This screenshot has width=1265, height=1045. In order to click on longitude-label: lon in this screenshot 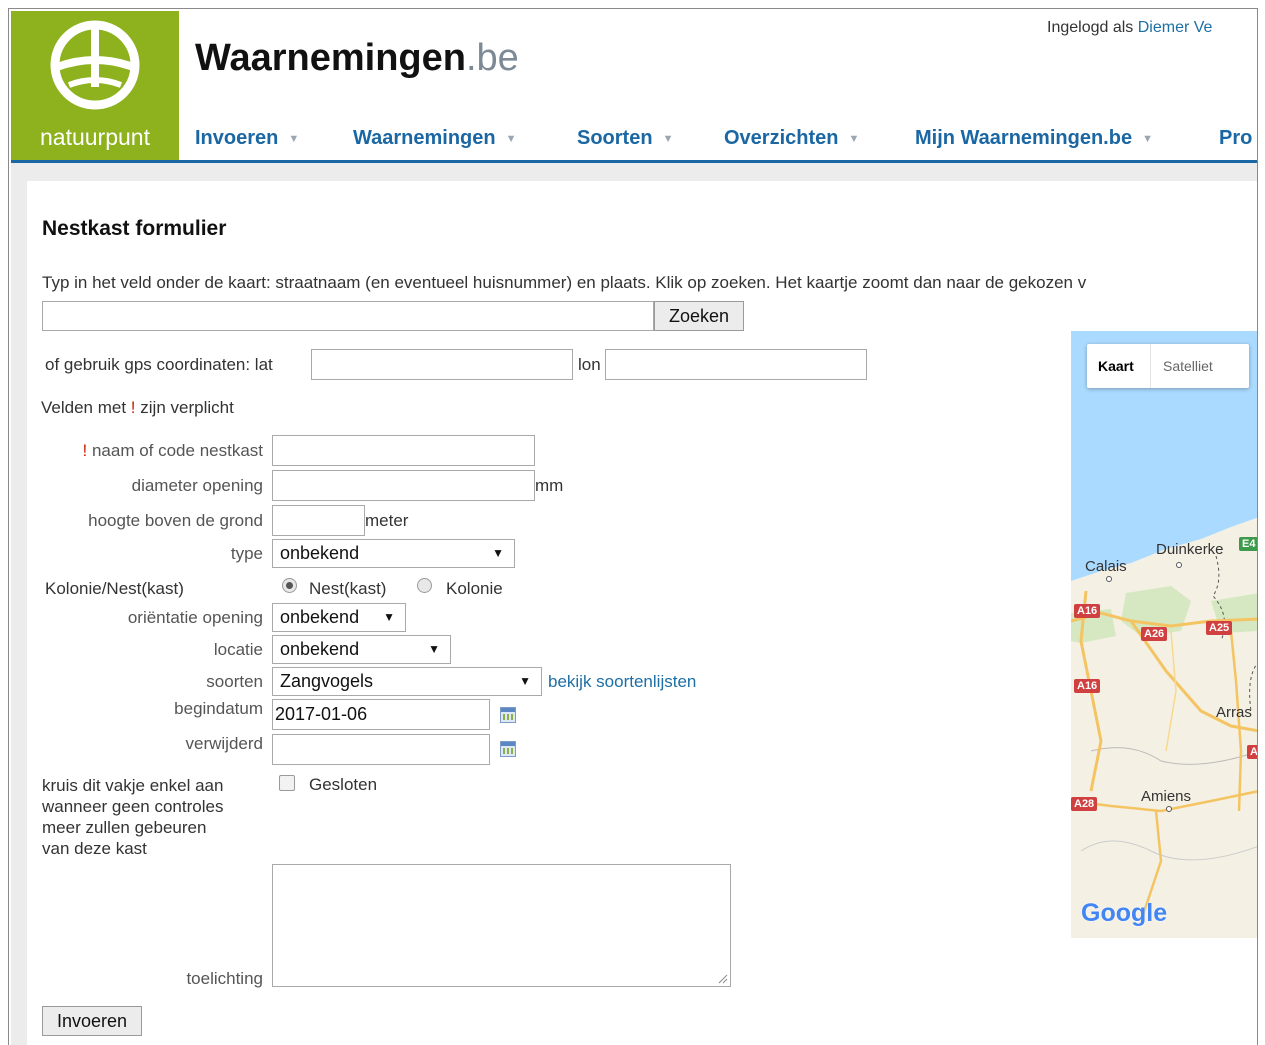, I will do `click(589, 364)`.